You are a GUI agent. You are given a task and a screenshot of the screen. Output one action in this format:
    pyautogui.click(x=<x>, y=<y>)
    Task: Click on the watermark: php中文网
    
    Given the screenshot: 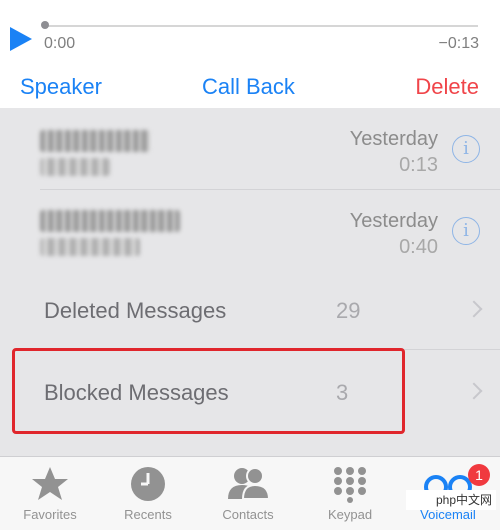 What is the action you would take?
    pyautogui.click(x=451, y=500)
    